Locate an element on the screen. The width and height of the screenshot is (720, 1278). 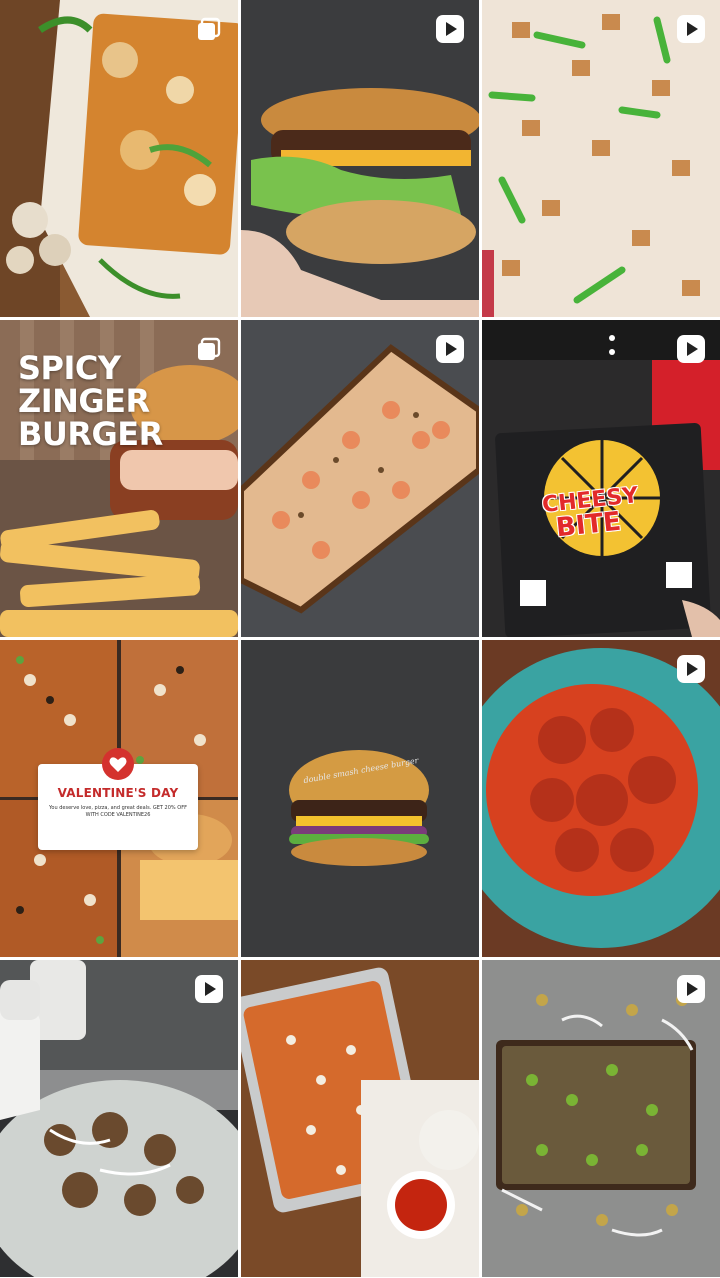
post-tile-jalapeno-pizza is located at coordinates (601, 1118).